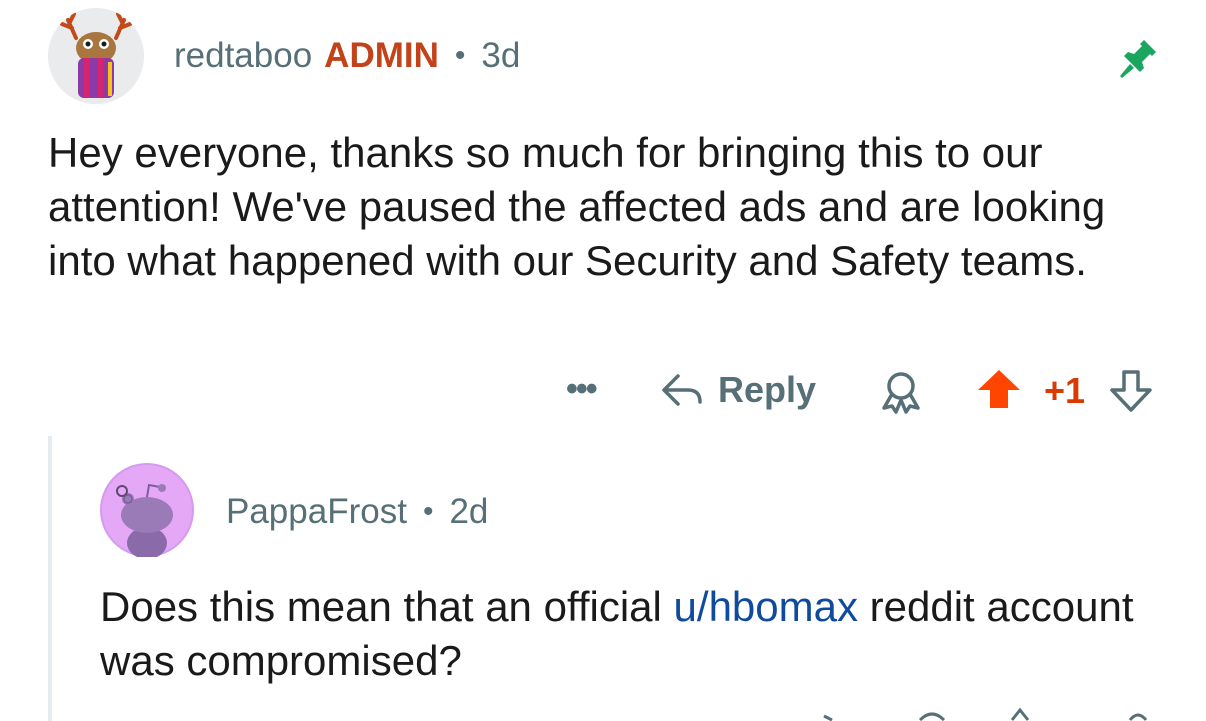 Image resolution: width=1206 pixels, height=721 pixels. Describe the element at coordinates (147, 510) in the screenshot. I see `user-avatar-pappafrost` at that location.